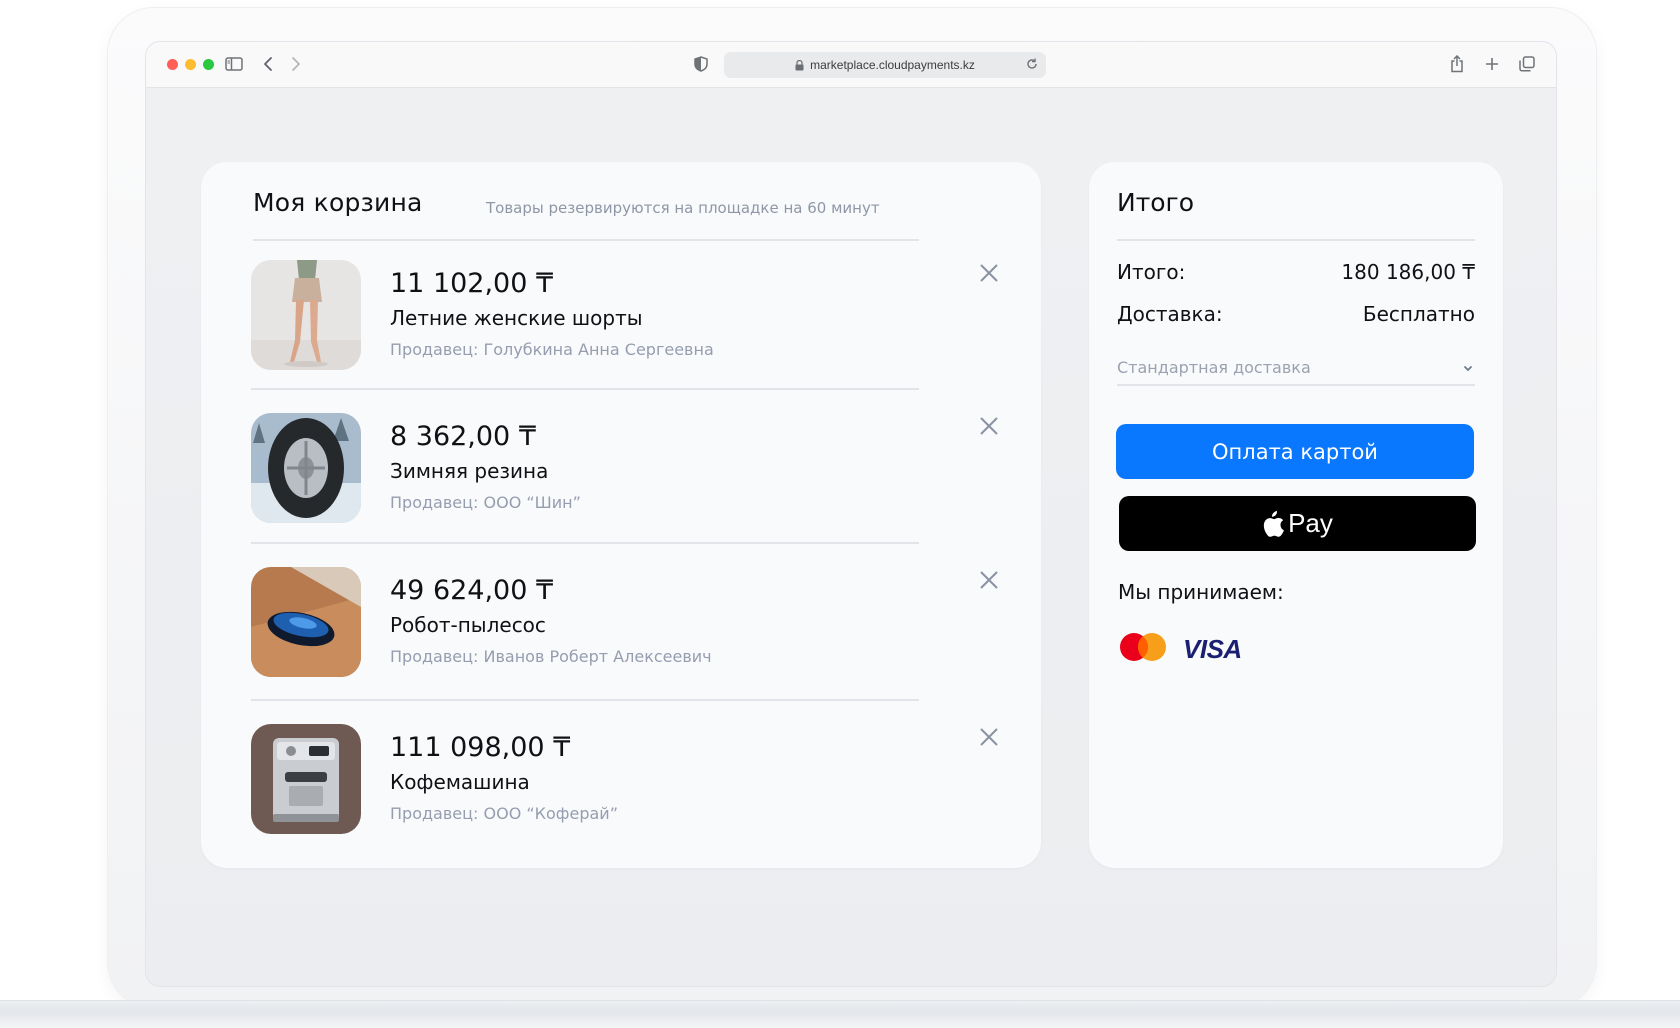  I want to click on item-price: 49 624,00 ₸, so click(472, 590).